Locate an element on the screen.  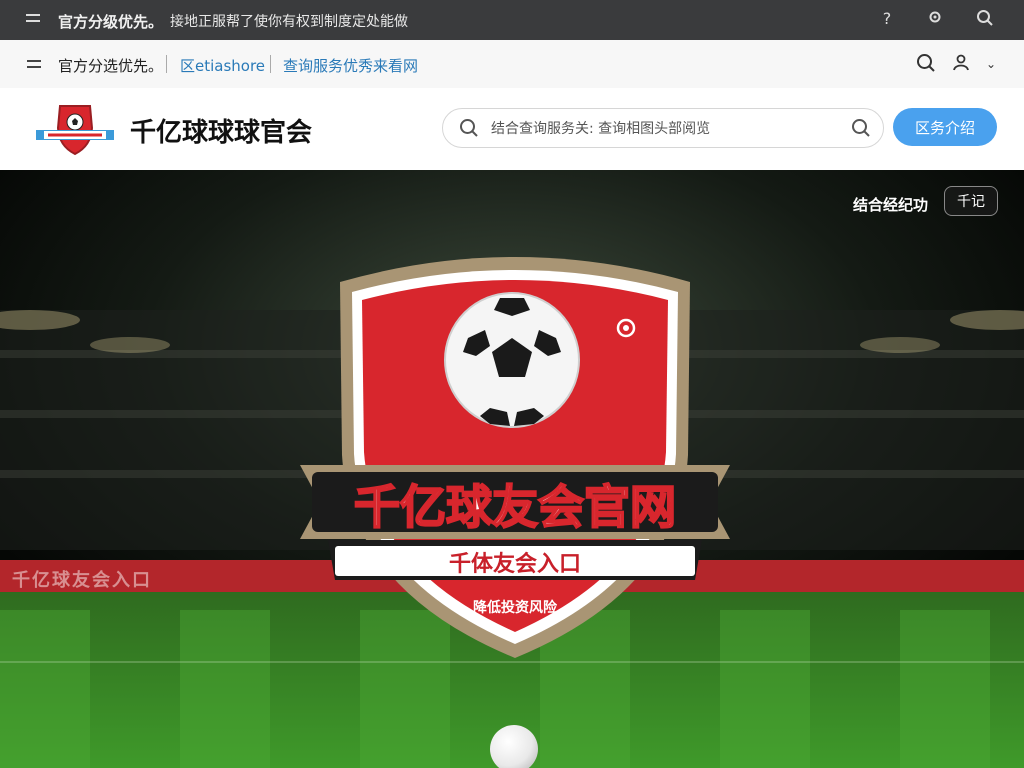
nav-link-1: 区etiashore is located at coordinates (222, 65).